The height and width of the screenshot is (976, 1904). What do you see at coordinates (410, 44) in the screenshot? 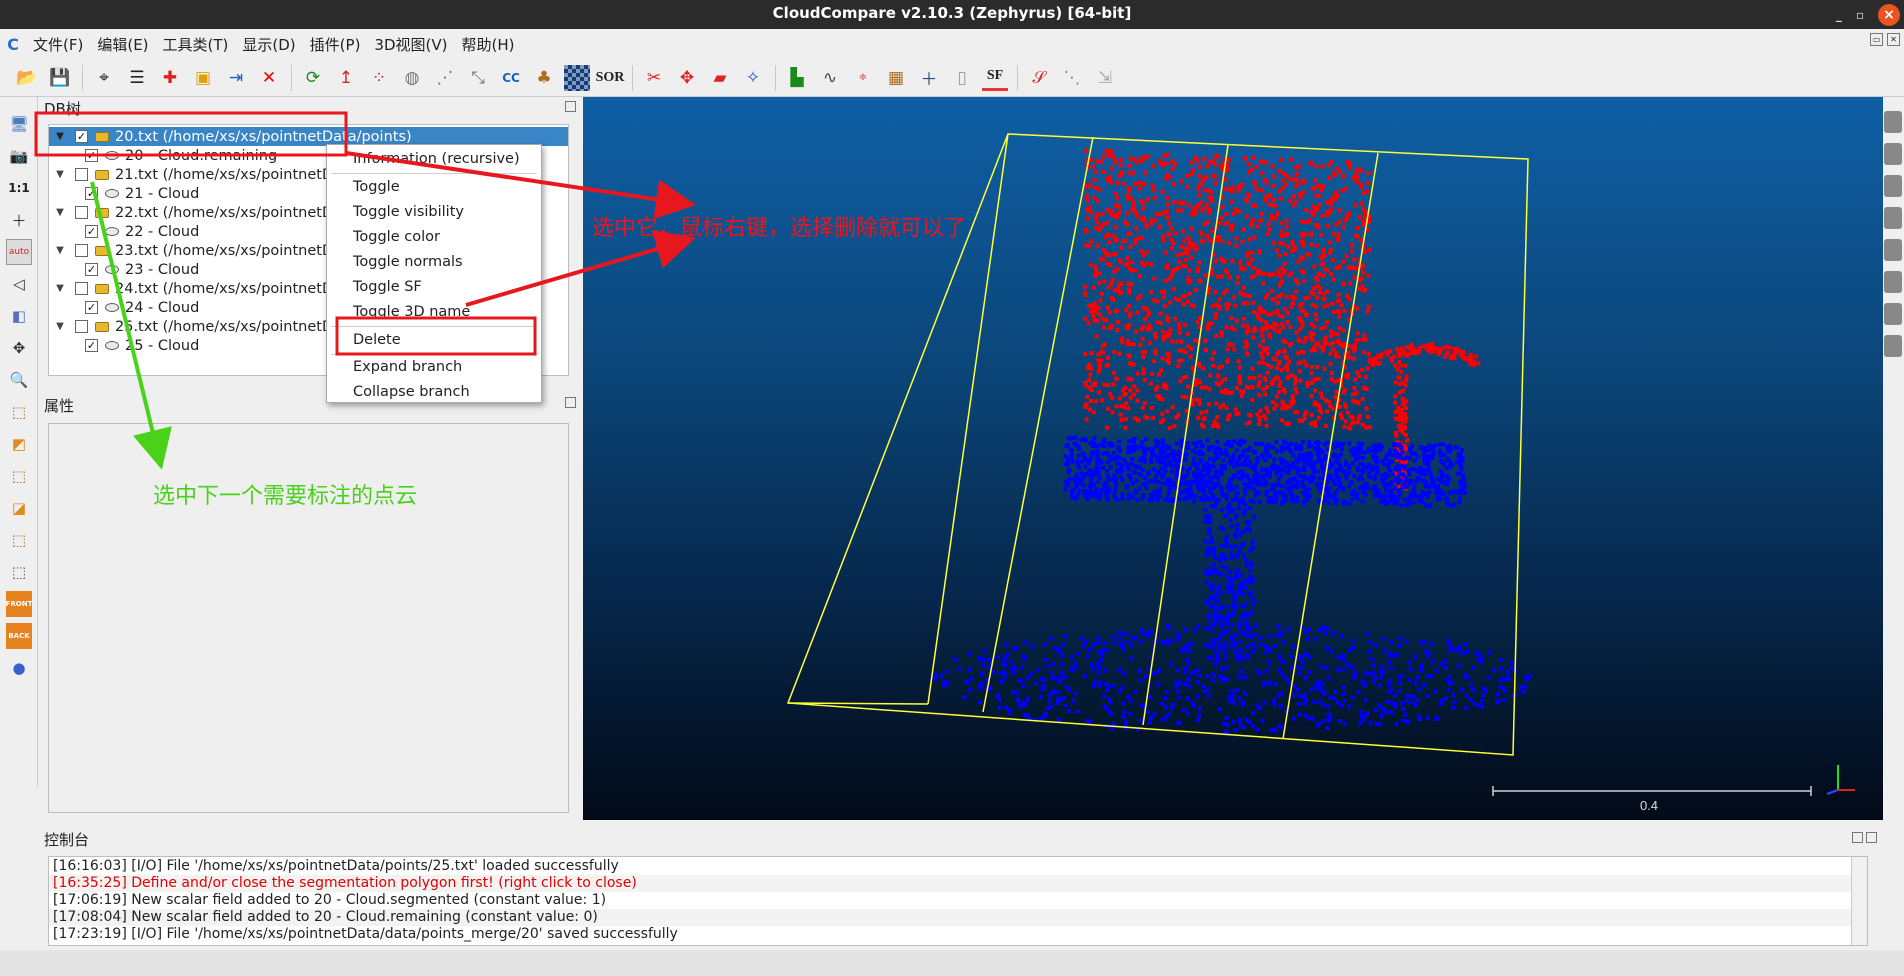
I see `menu-3dviews: 3D视图(V)` at bounding box center [410, 44].